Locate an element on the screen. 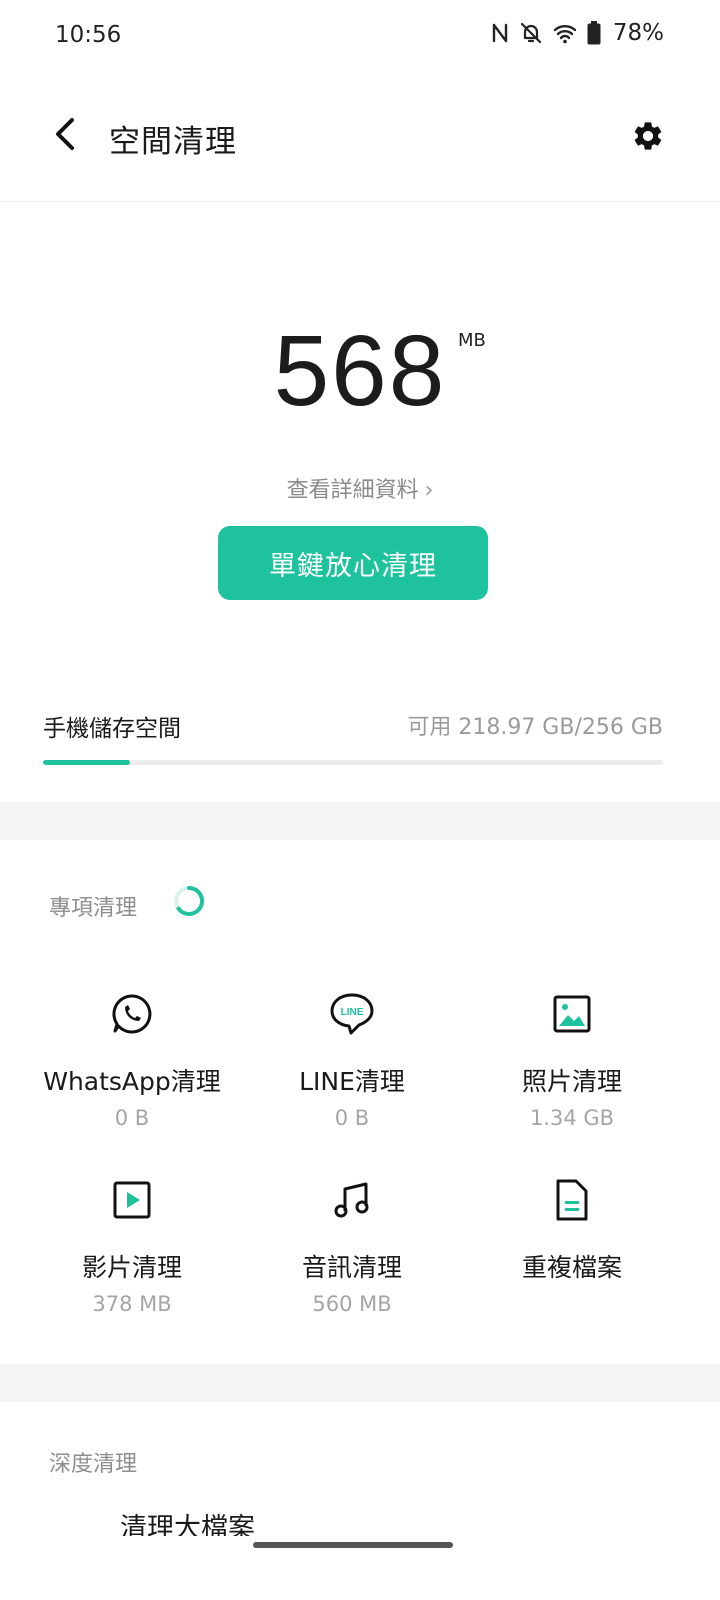  large-files-item: 清理大檔案 is located at coordinates (187, 1524).